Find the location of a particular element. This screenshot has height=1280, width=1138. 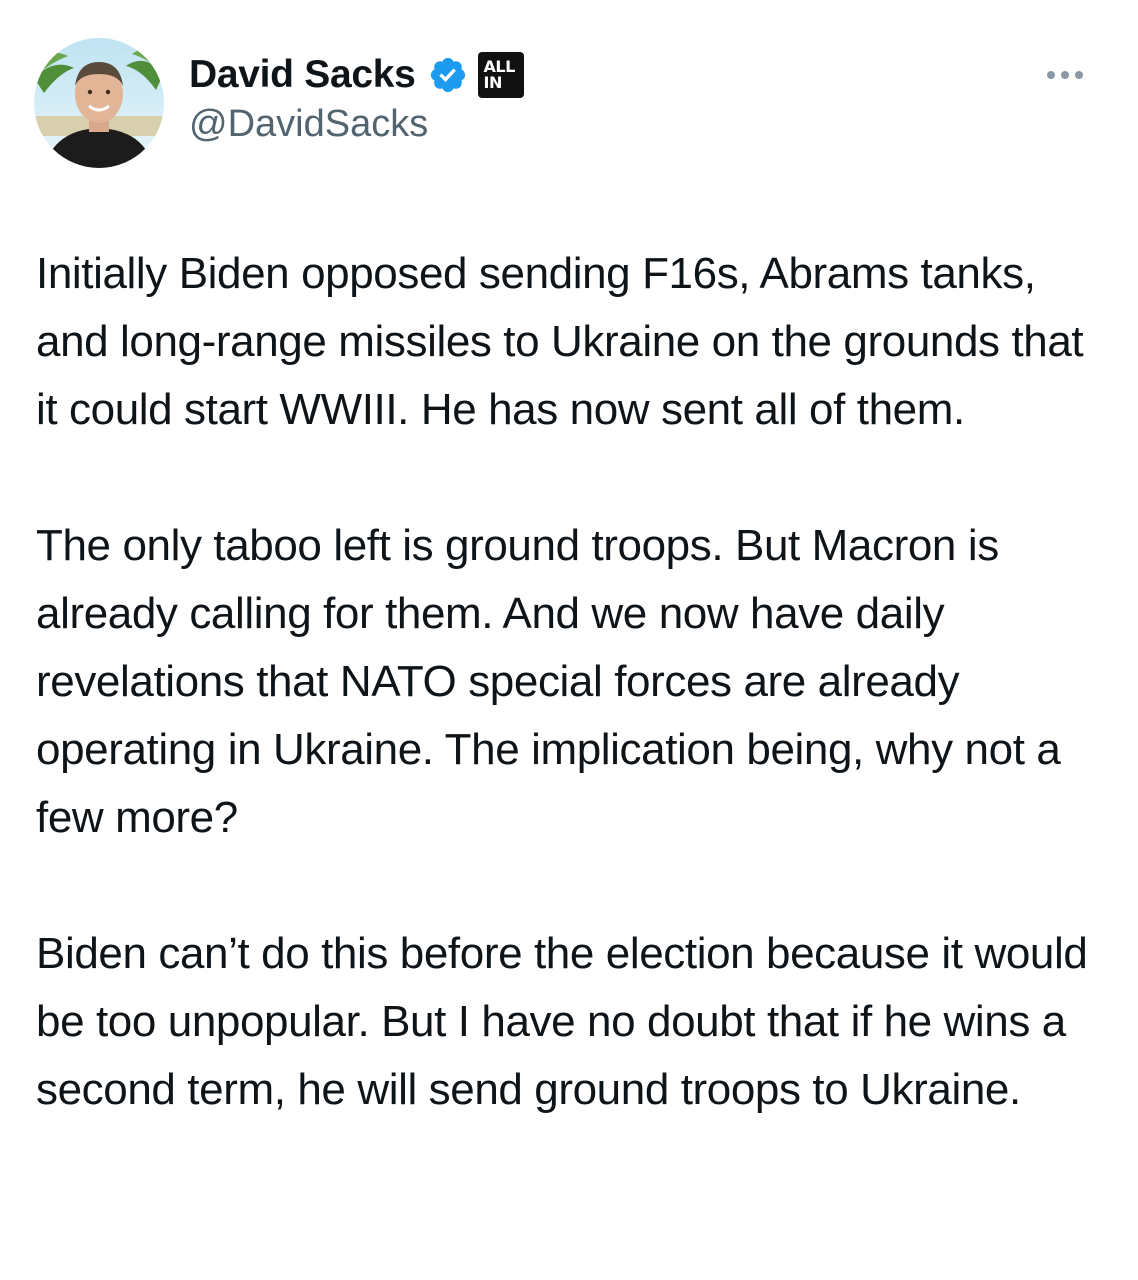

author-name-row: David Sacks ALL IN is located at coordinates (356, 75).